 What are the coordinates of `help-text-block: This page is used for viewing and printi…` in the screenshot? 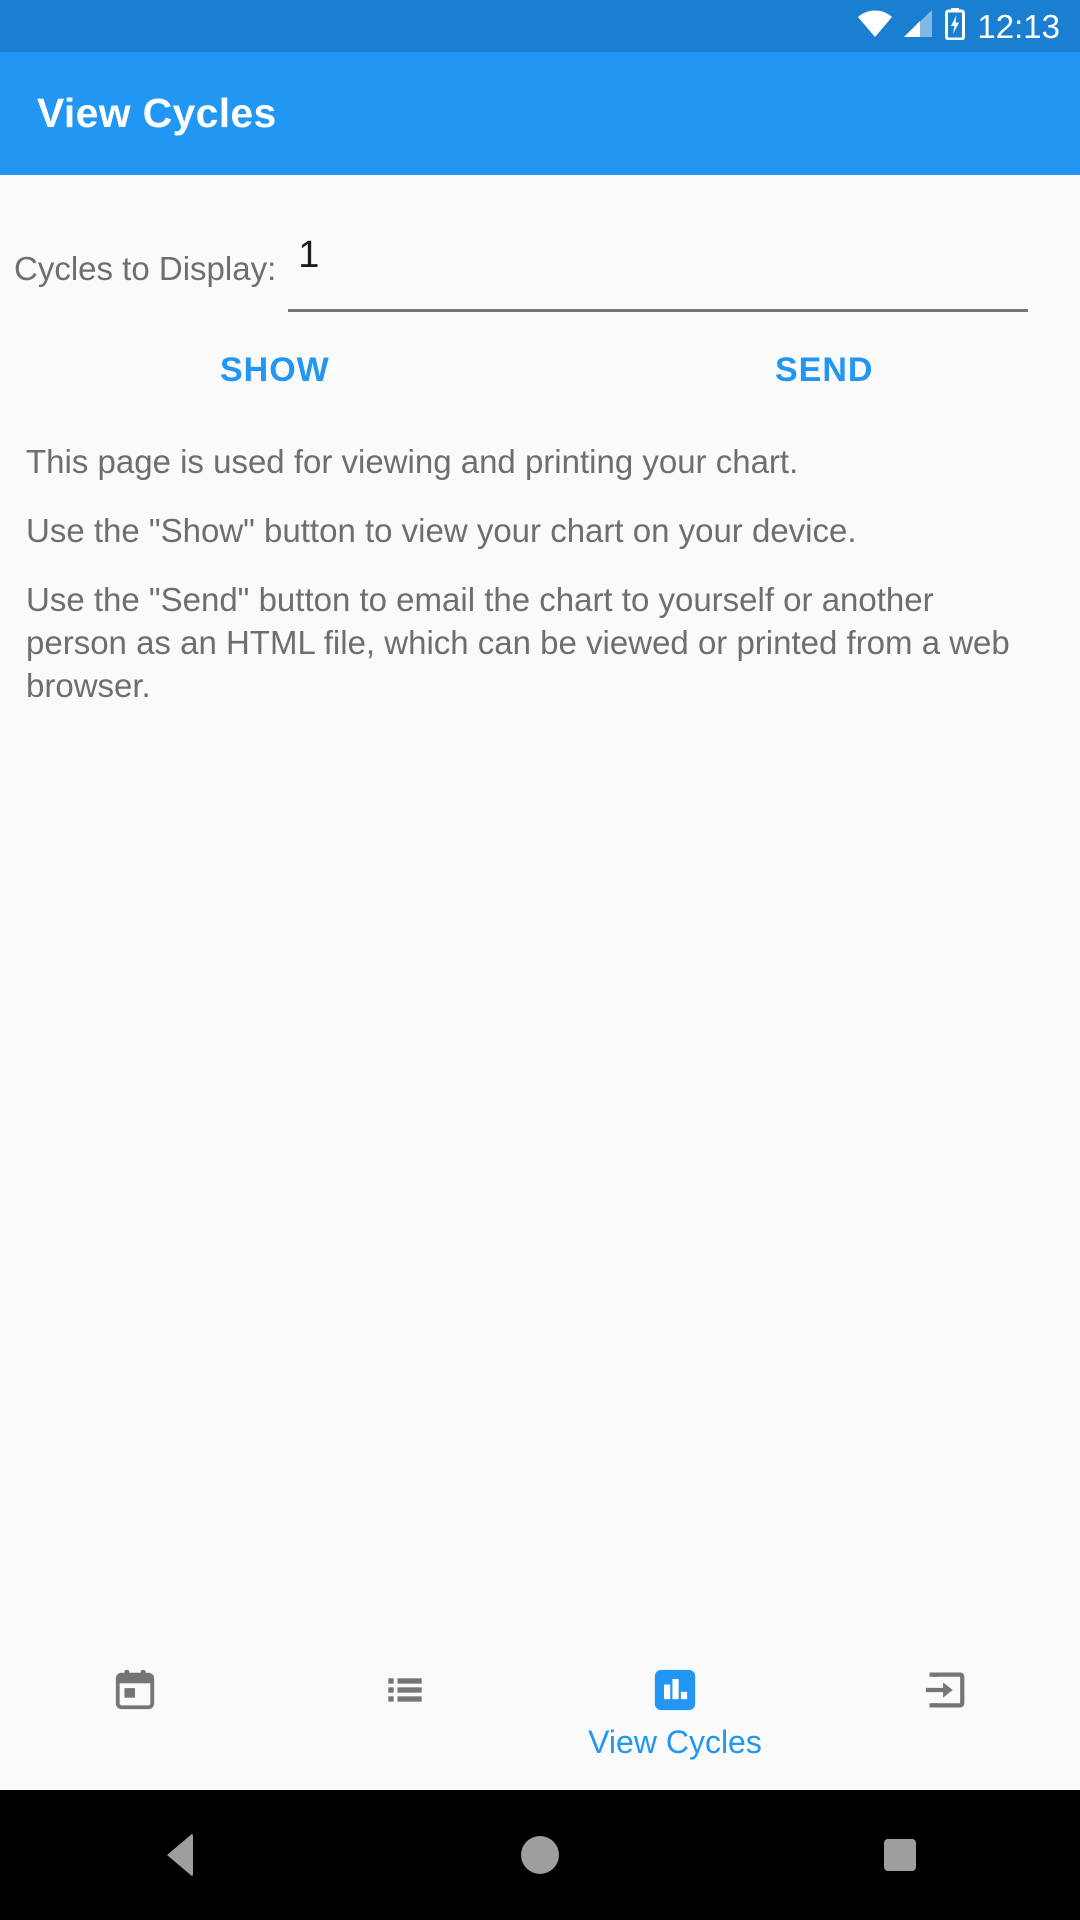 It's located at (541, 586).